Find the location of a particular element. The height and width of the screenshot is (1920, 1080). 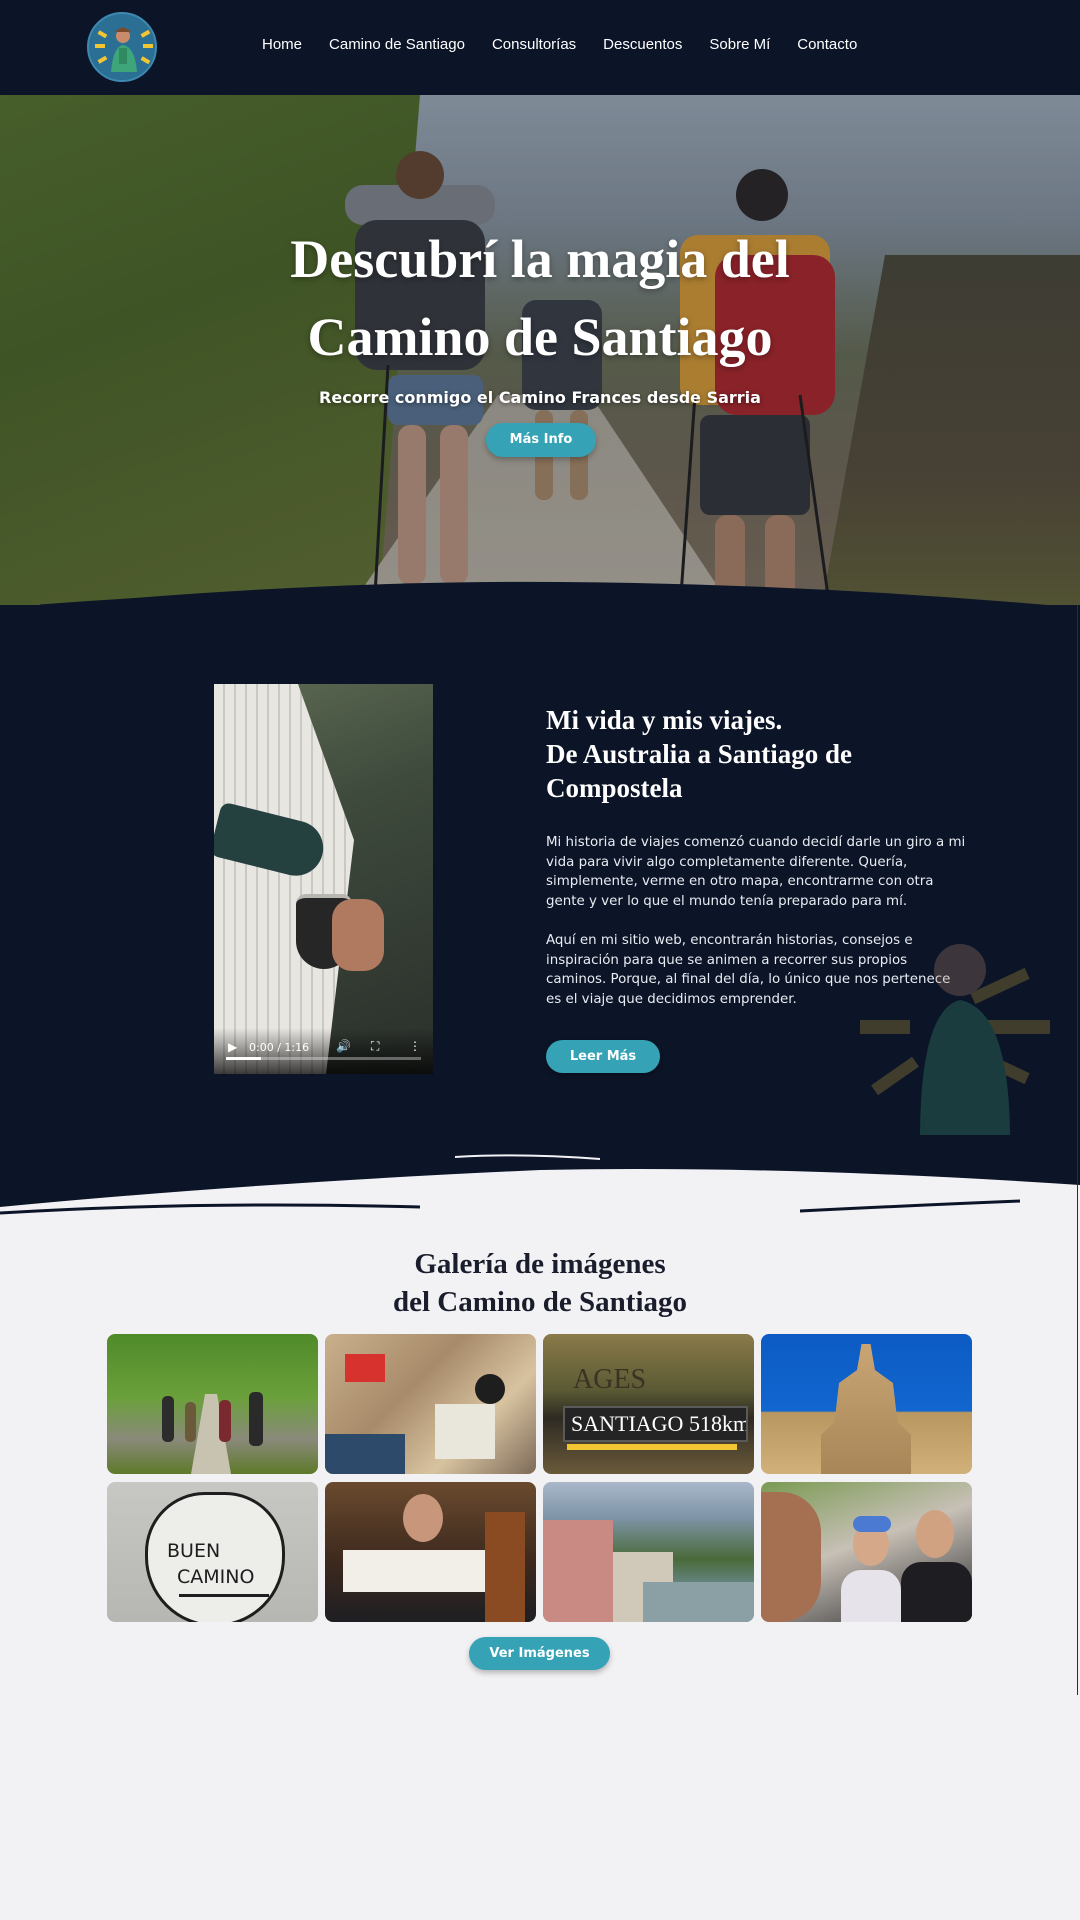

site-logo is located at coordinates (122, 47).